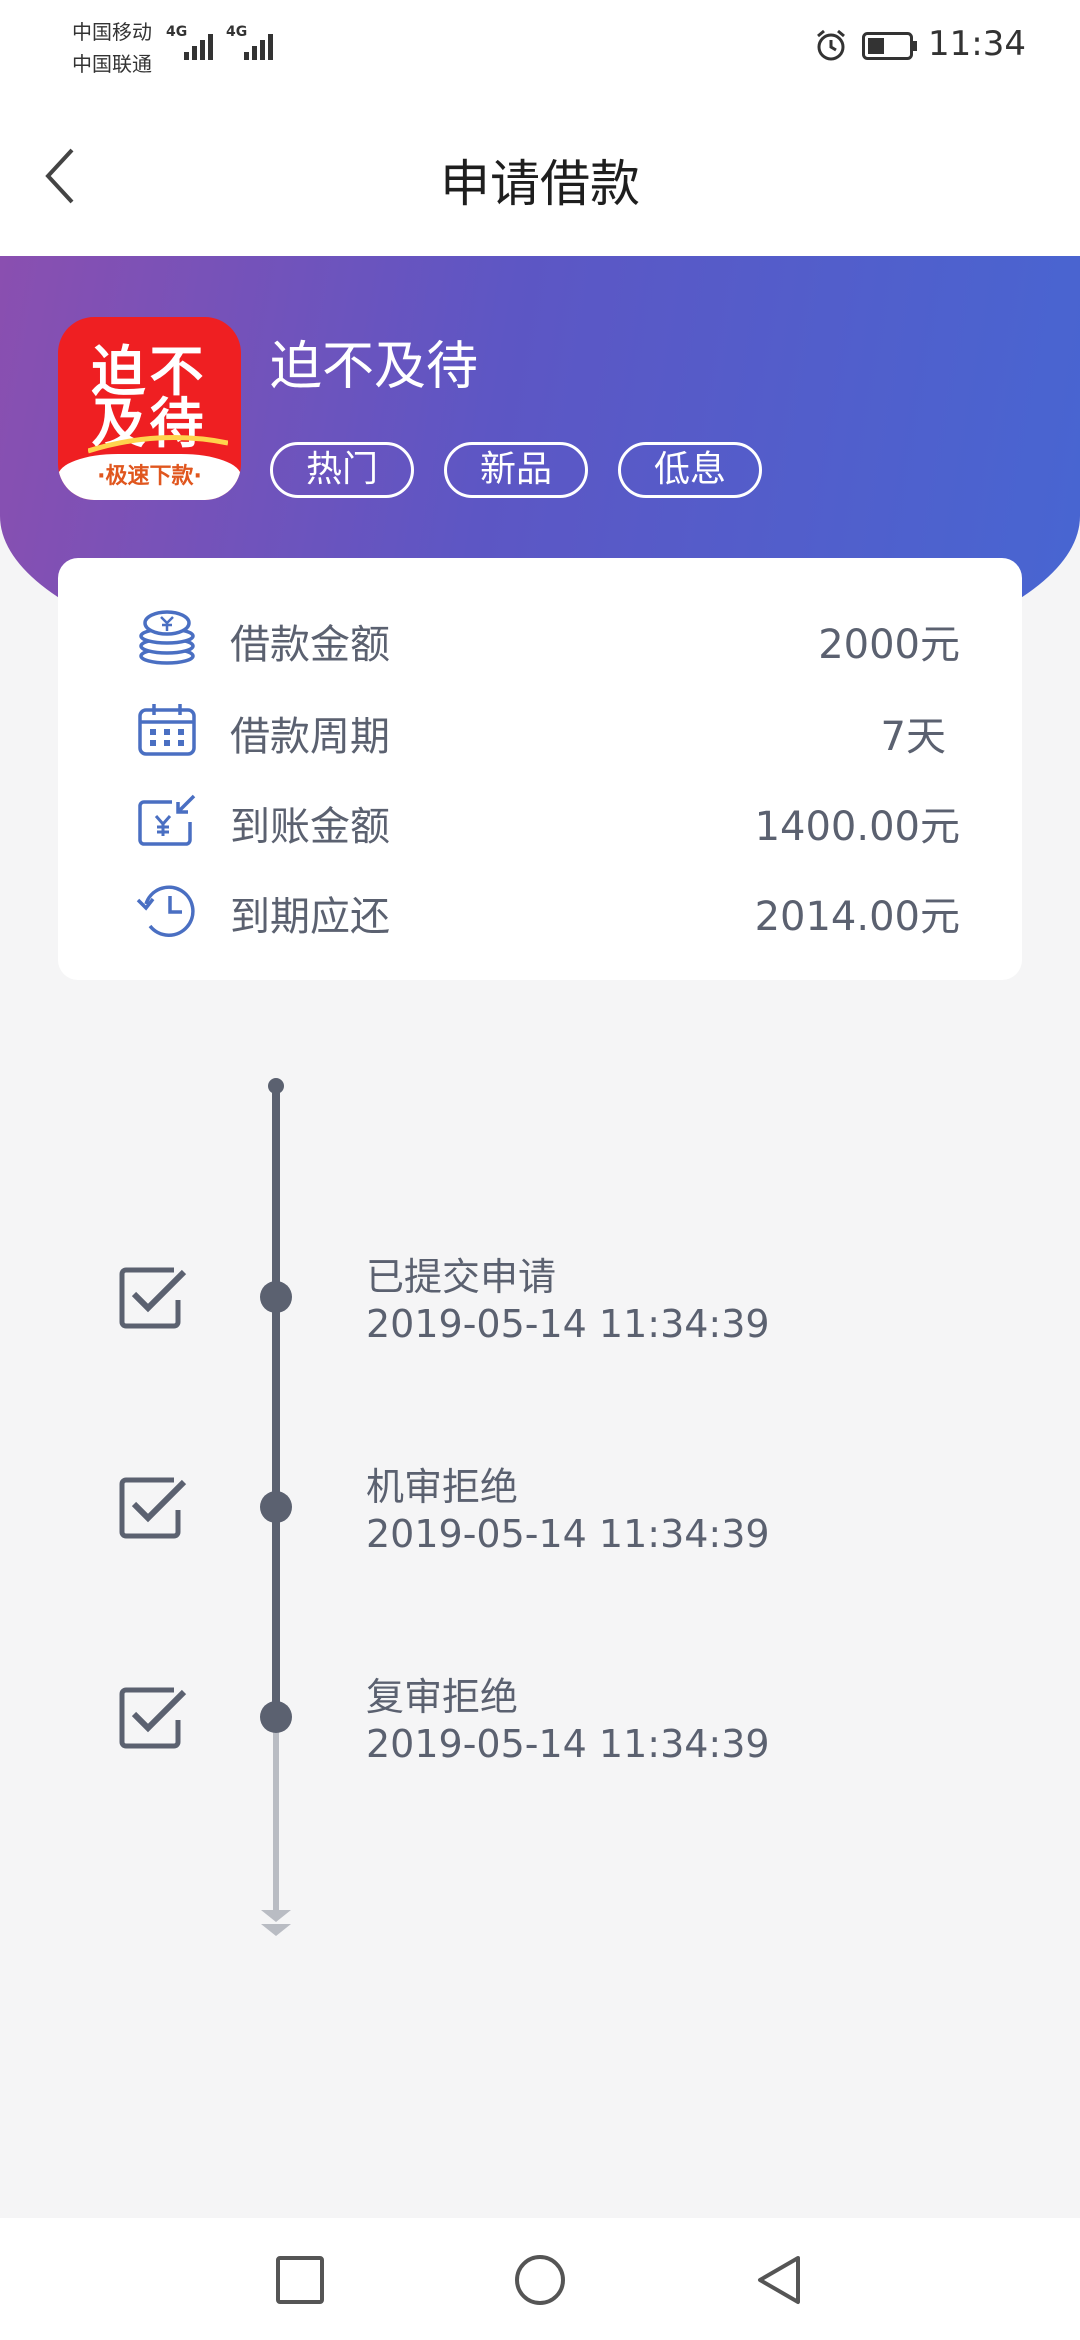 This screenshot has width=1080, height=2340. Describe the element at coordinates (780, 2280) in the screenshot. I see `back-system-button` at that location.